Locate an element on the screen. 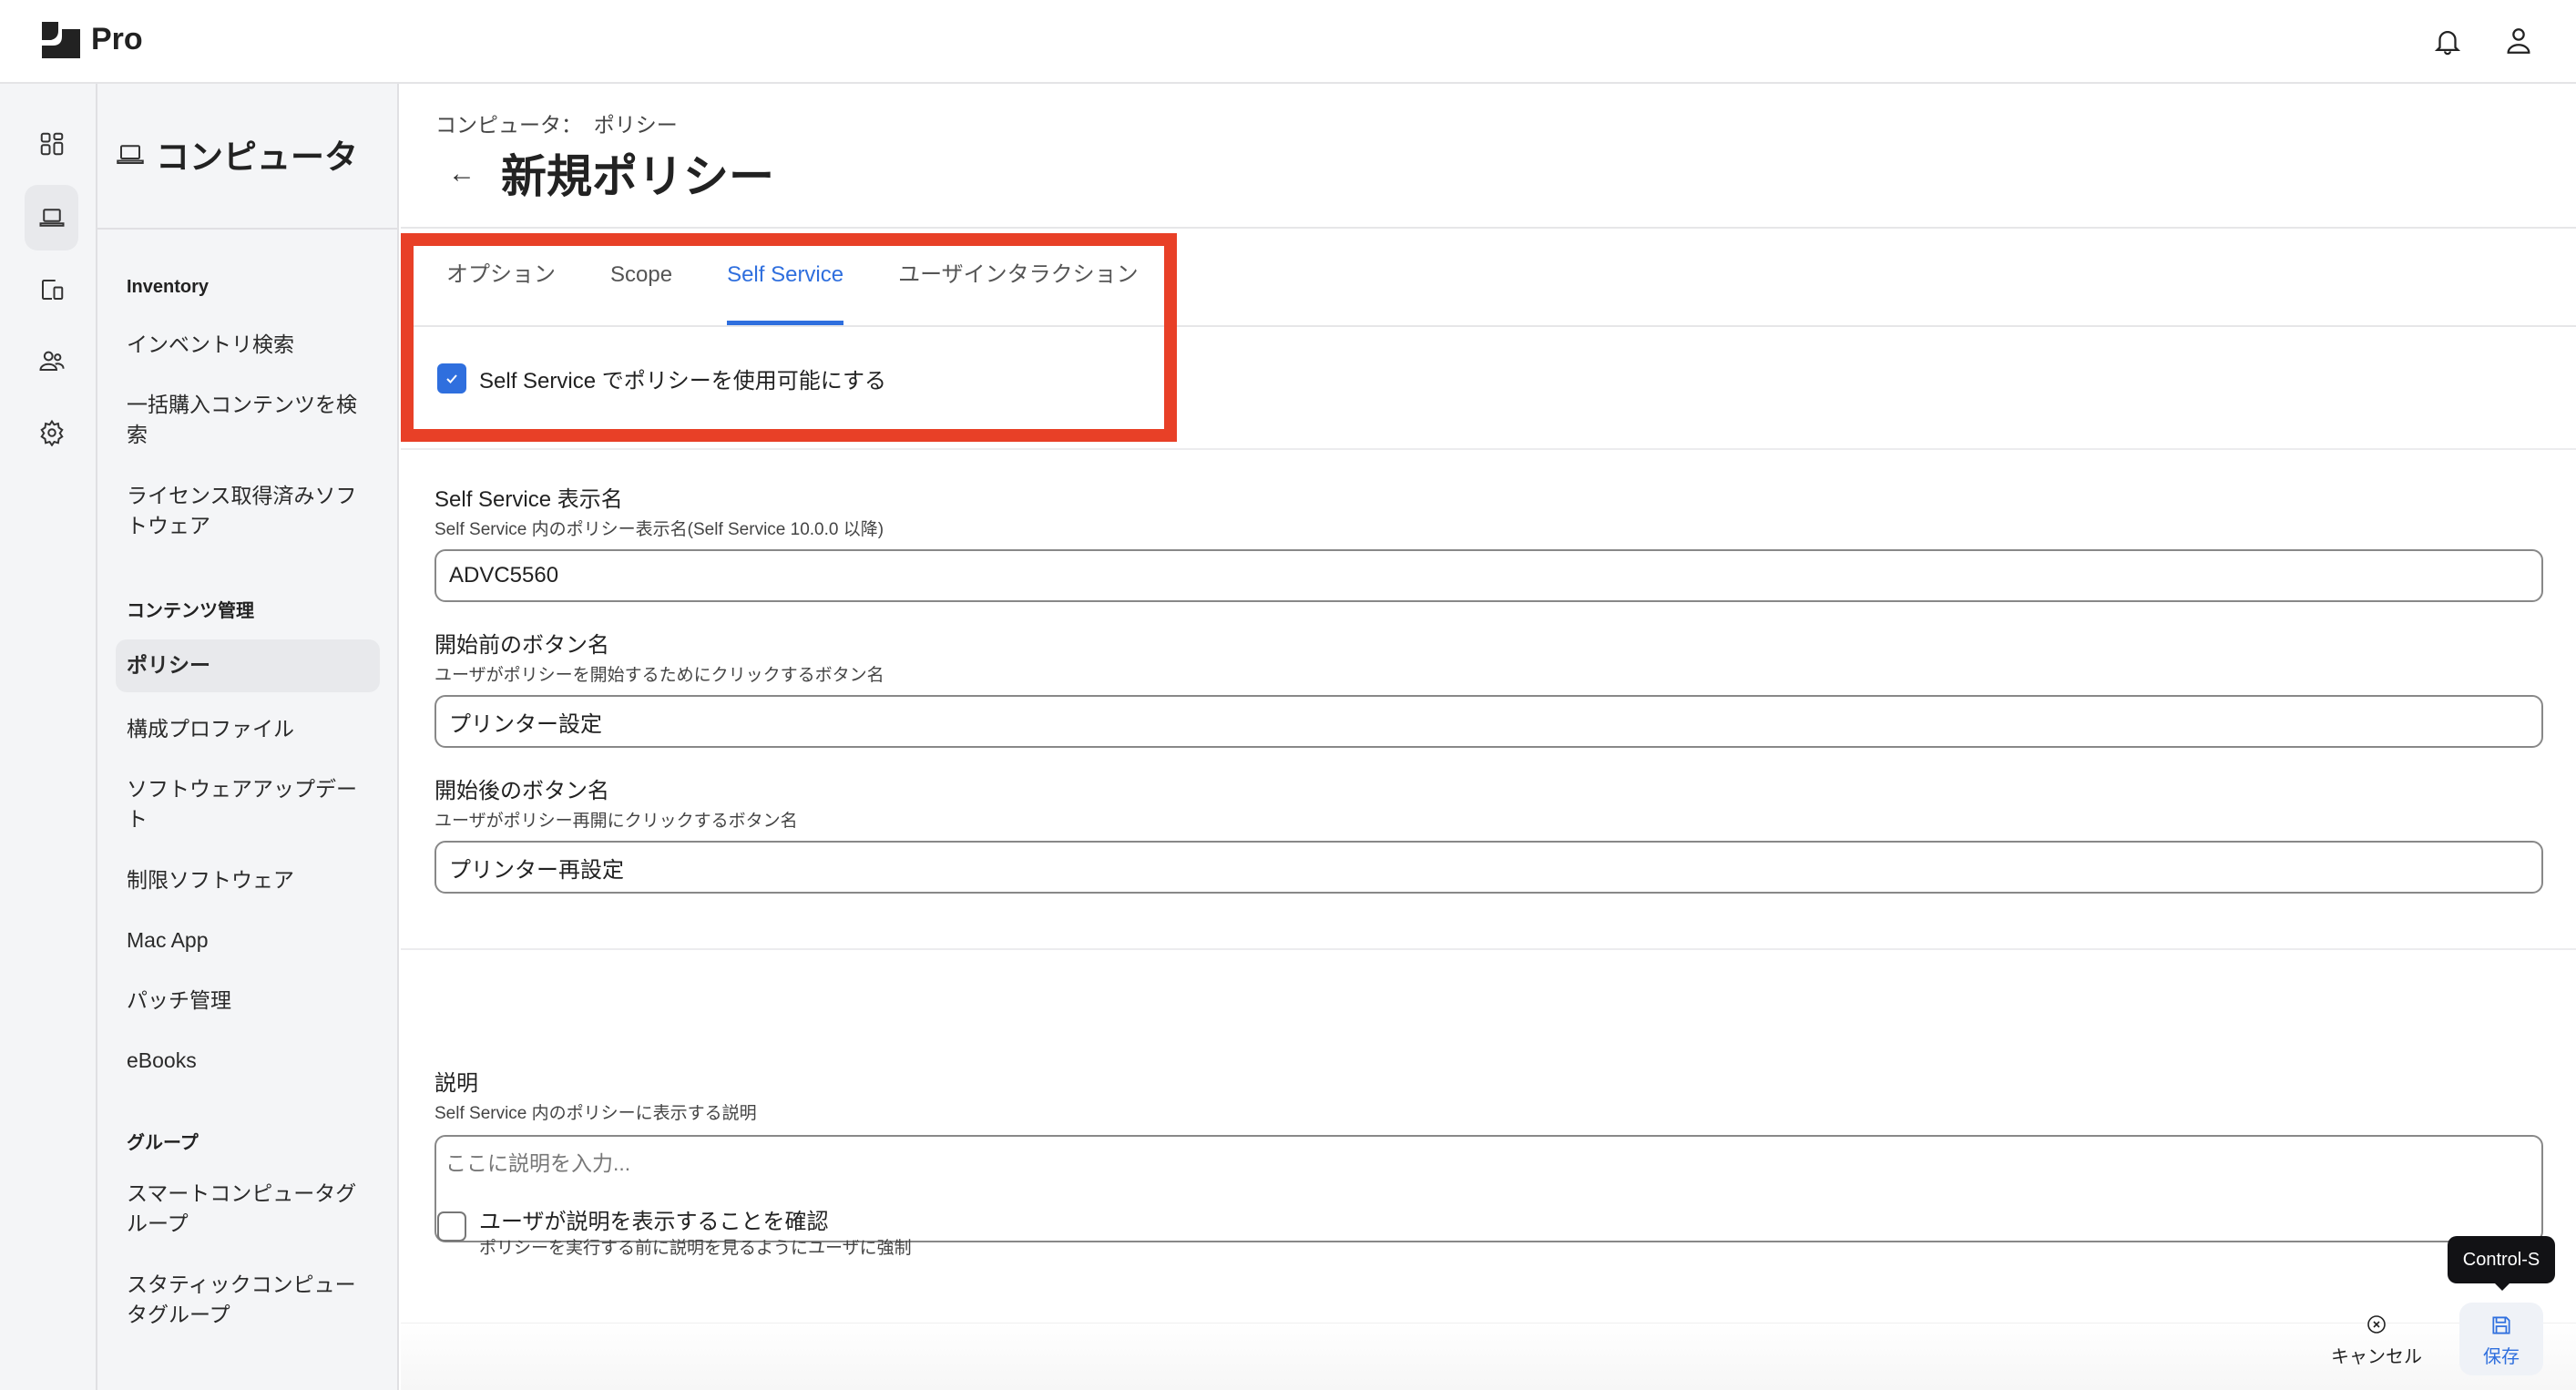 This screenshot has height=1390, width=2576. cancel-button: キャンセル is located at coordinates (2376, 1350).